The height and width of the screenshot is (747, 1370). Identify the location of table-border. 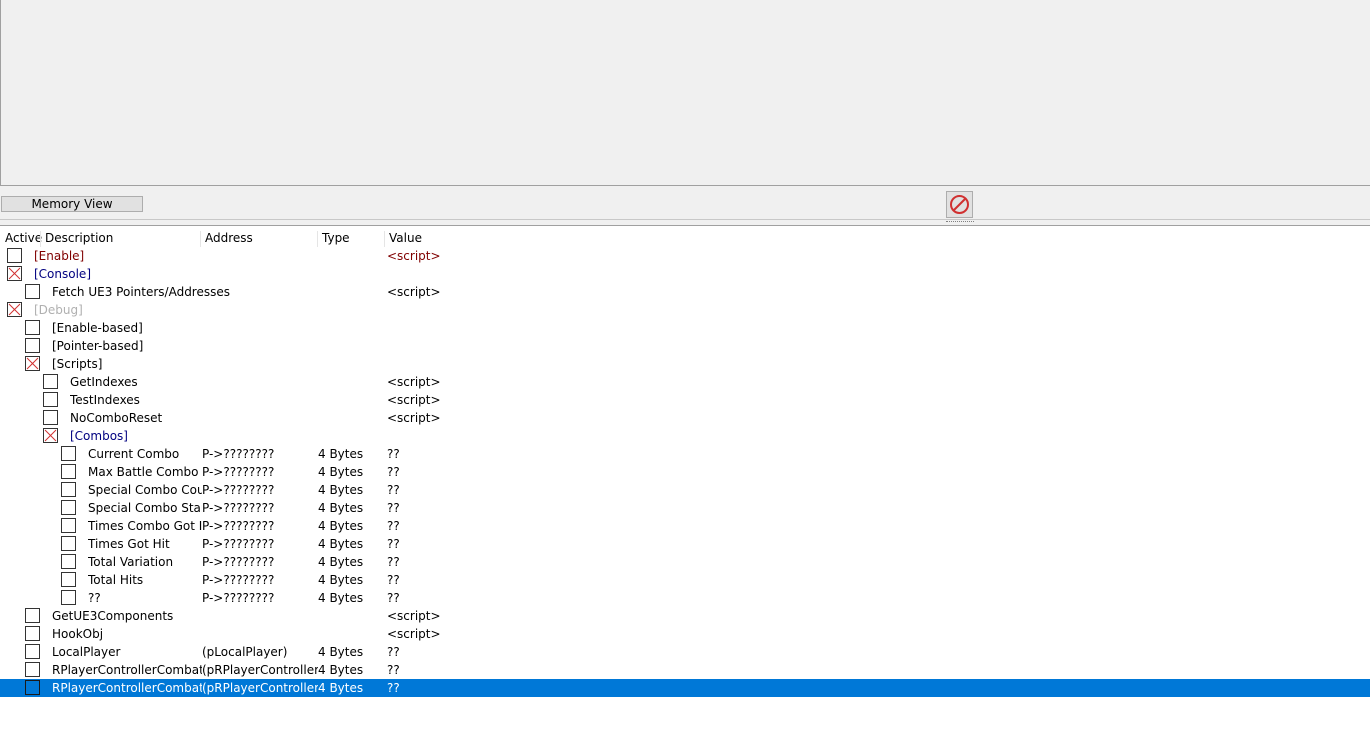
(685, 225).